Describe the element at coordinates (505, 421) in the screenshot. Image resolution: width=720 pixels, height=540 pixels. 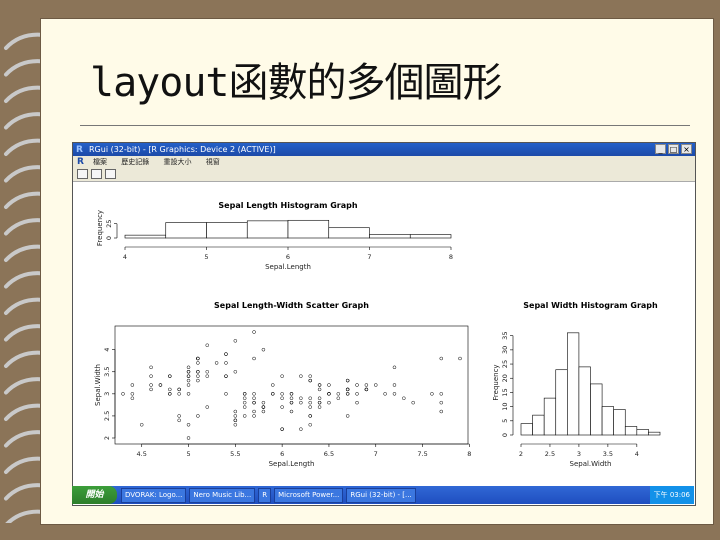
I see `y-tick-label: 5` at that location.